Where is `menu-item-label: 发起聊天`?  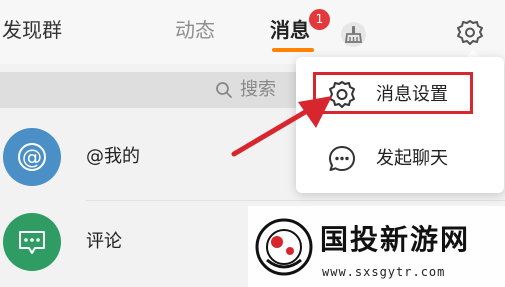
menu-item-label: 发起聊天 is located at coordinates (412, 158).